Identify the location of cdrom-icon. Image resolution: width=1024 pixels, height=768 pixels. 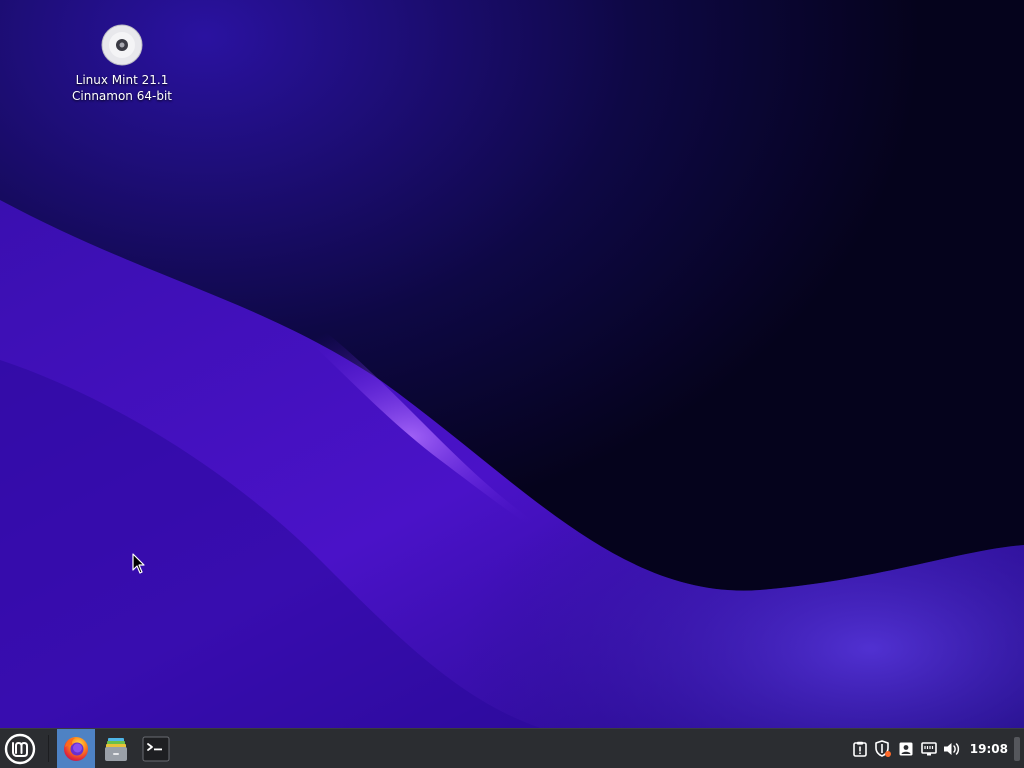
(122, 45).